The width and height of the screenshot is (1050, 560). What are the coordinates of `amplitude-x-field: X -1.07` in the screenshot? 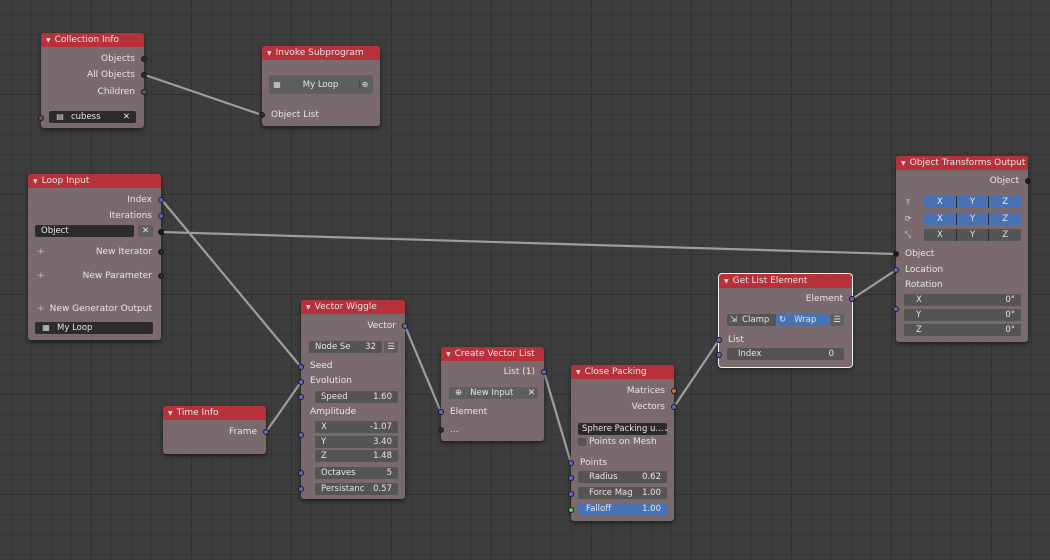 It's located at (356, 427).